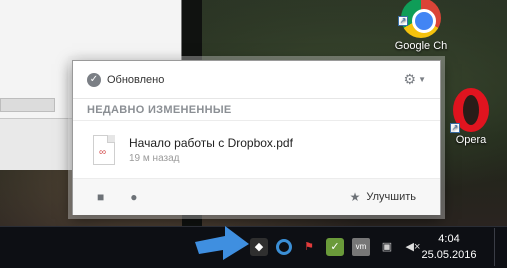  I want to click on folder-icon: ■, so click(100, 197).